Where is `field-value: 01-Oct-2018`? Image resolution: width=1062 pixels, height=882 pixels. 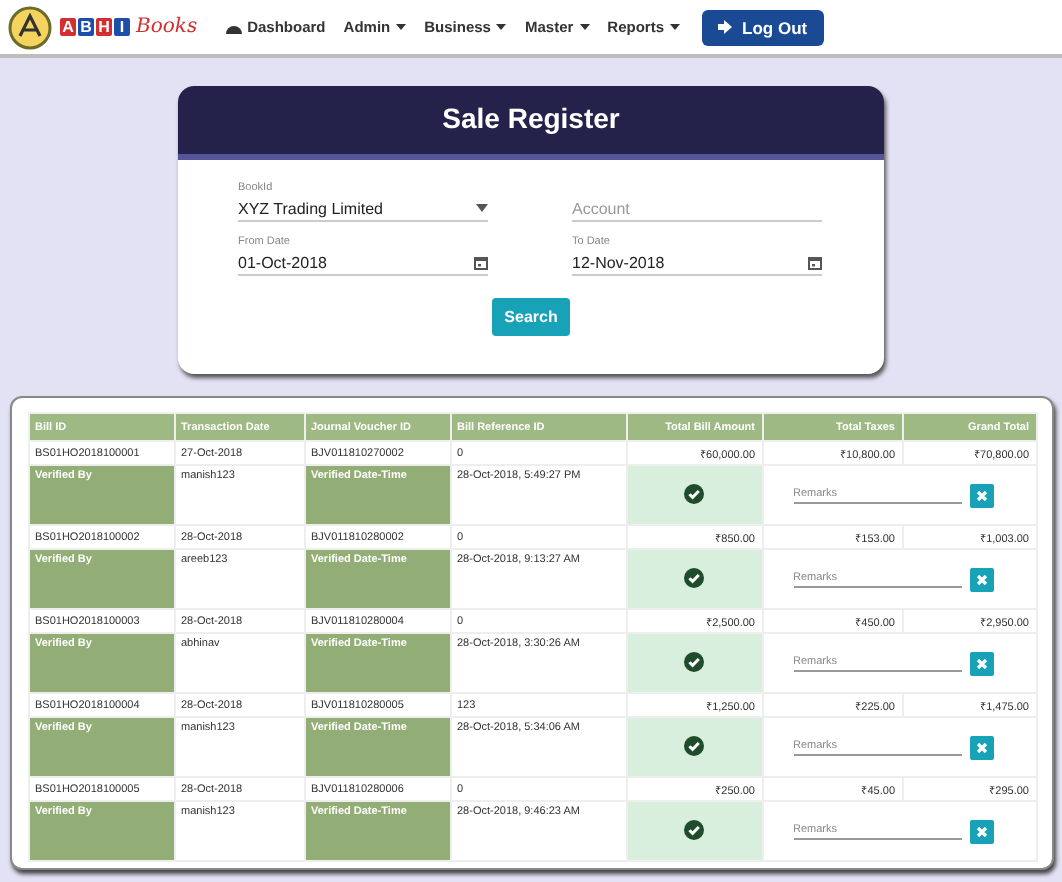 field-value: 01-Oct-2018 is located at coordinates (282, 262).